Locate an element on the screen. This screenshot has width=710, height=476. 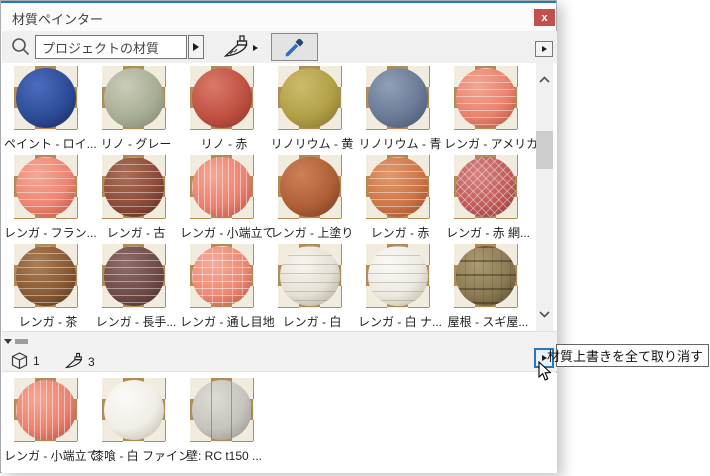
window-title: 材質ペインター is located at coordinates (58, 19).